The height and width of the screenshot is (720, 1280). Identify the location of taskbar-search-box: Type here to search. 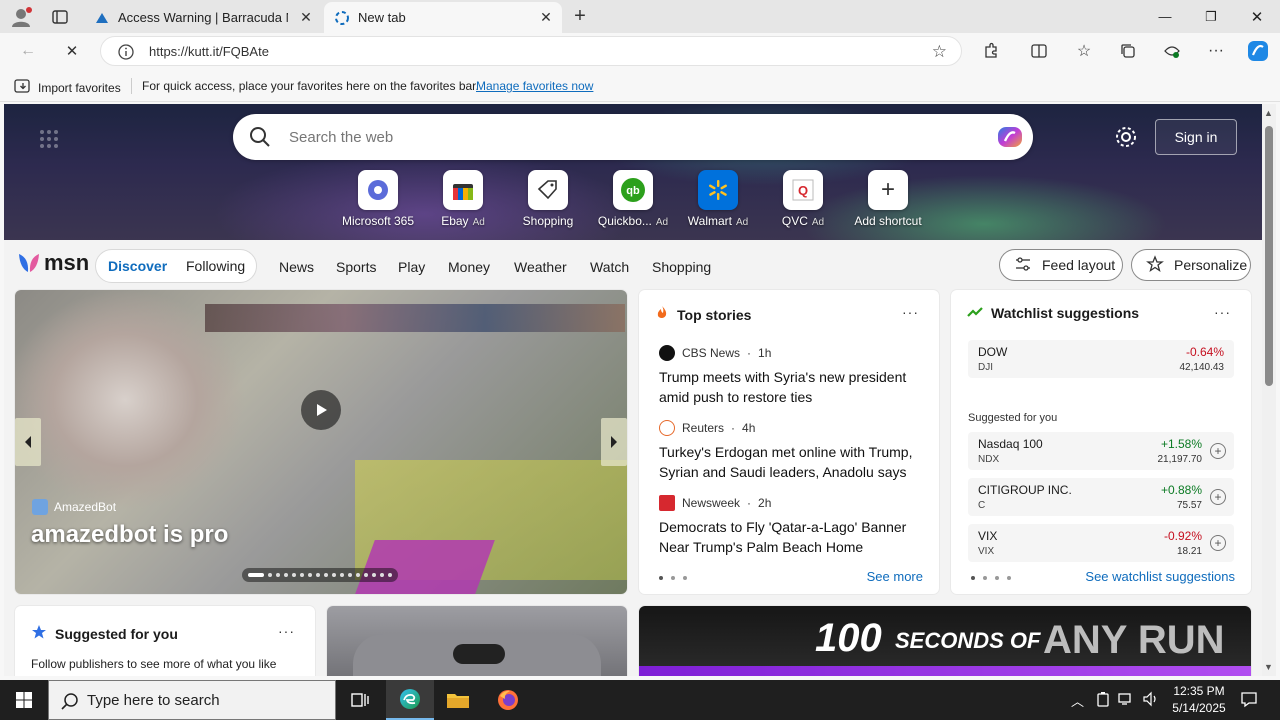
(192, 700).